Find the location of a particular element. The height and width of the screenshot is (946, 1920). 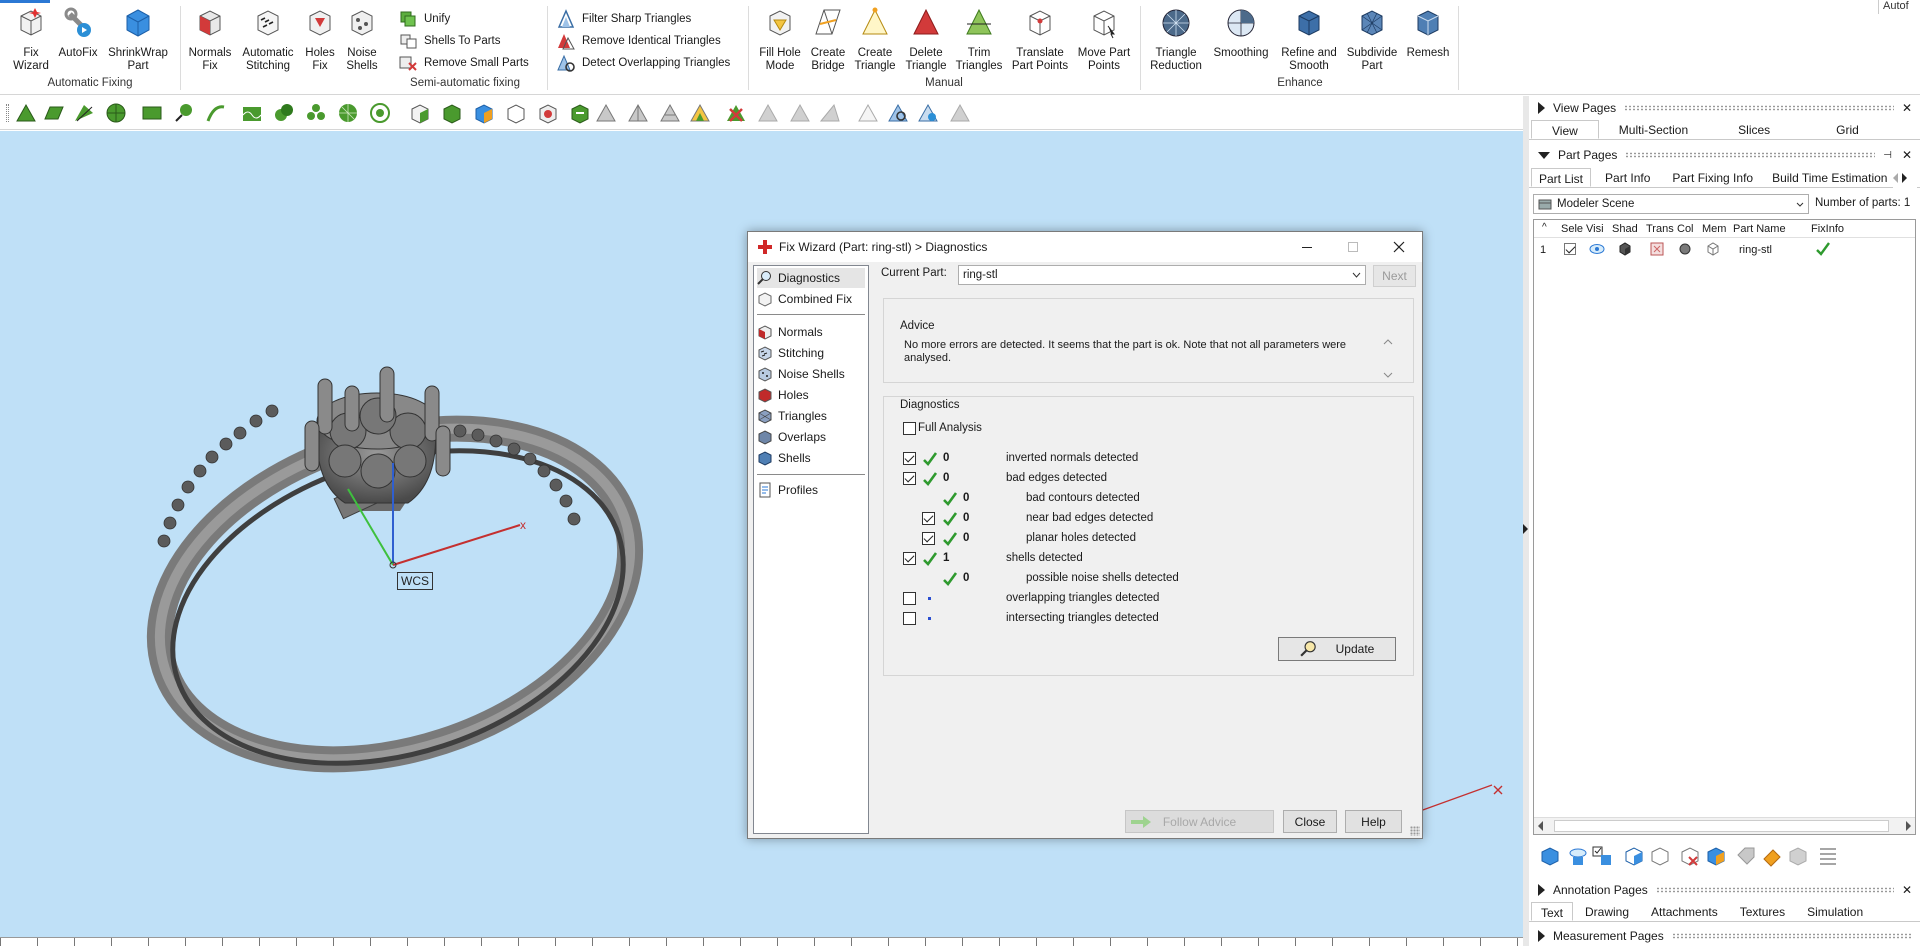

tab-simulation: Simulation is located at coordinates (1835, 911).